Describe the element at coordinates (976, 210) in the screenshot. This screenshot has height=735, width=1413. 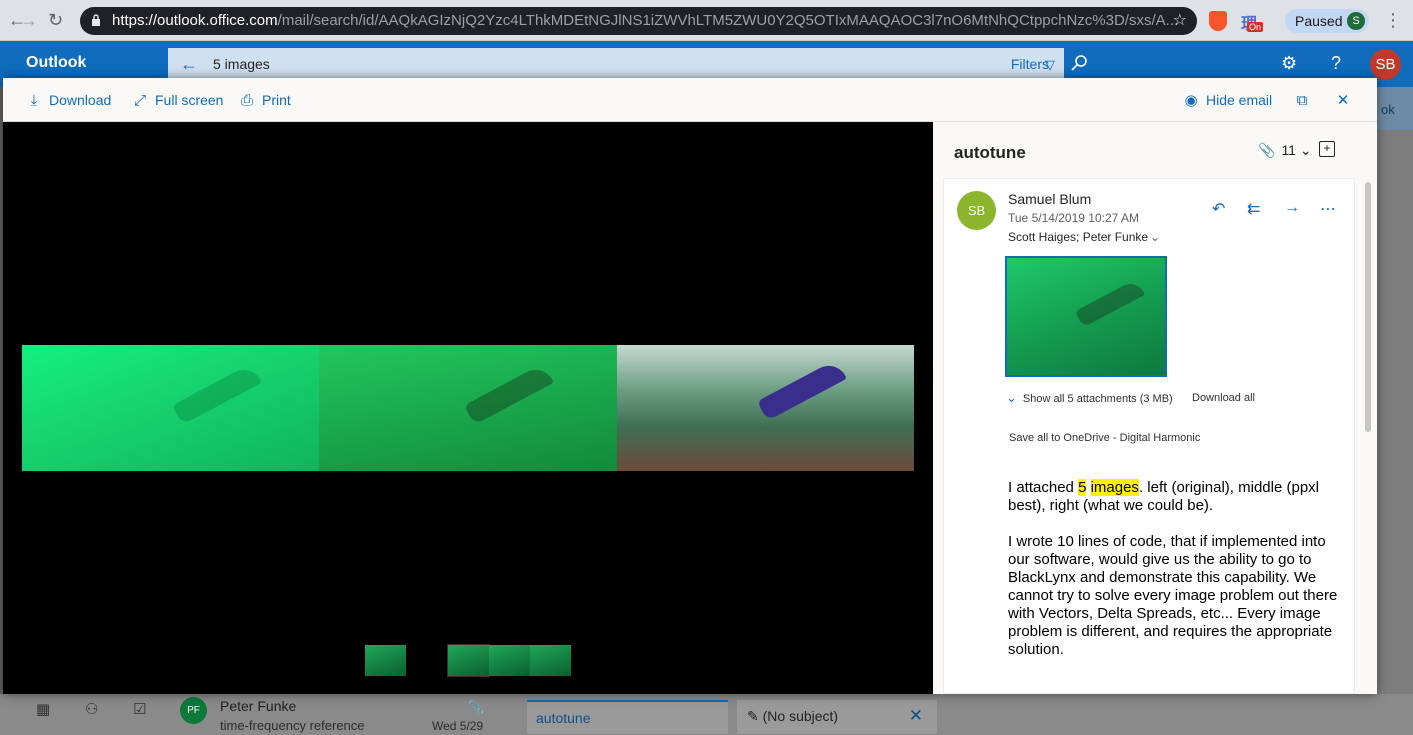
I see `sender-avatar: SB` at that location.